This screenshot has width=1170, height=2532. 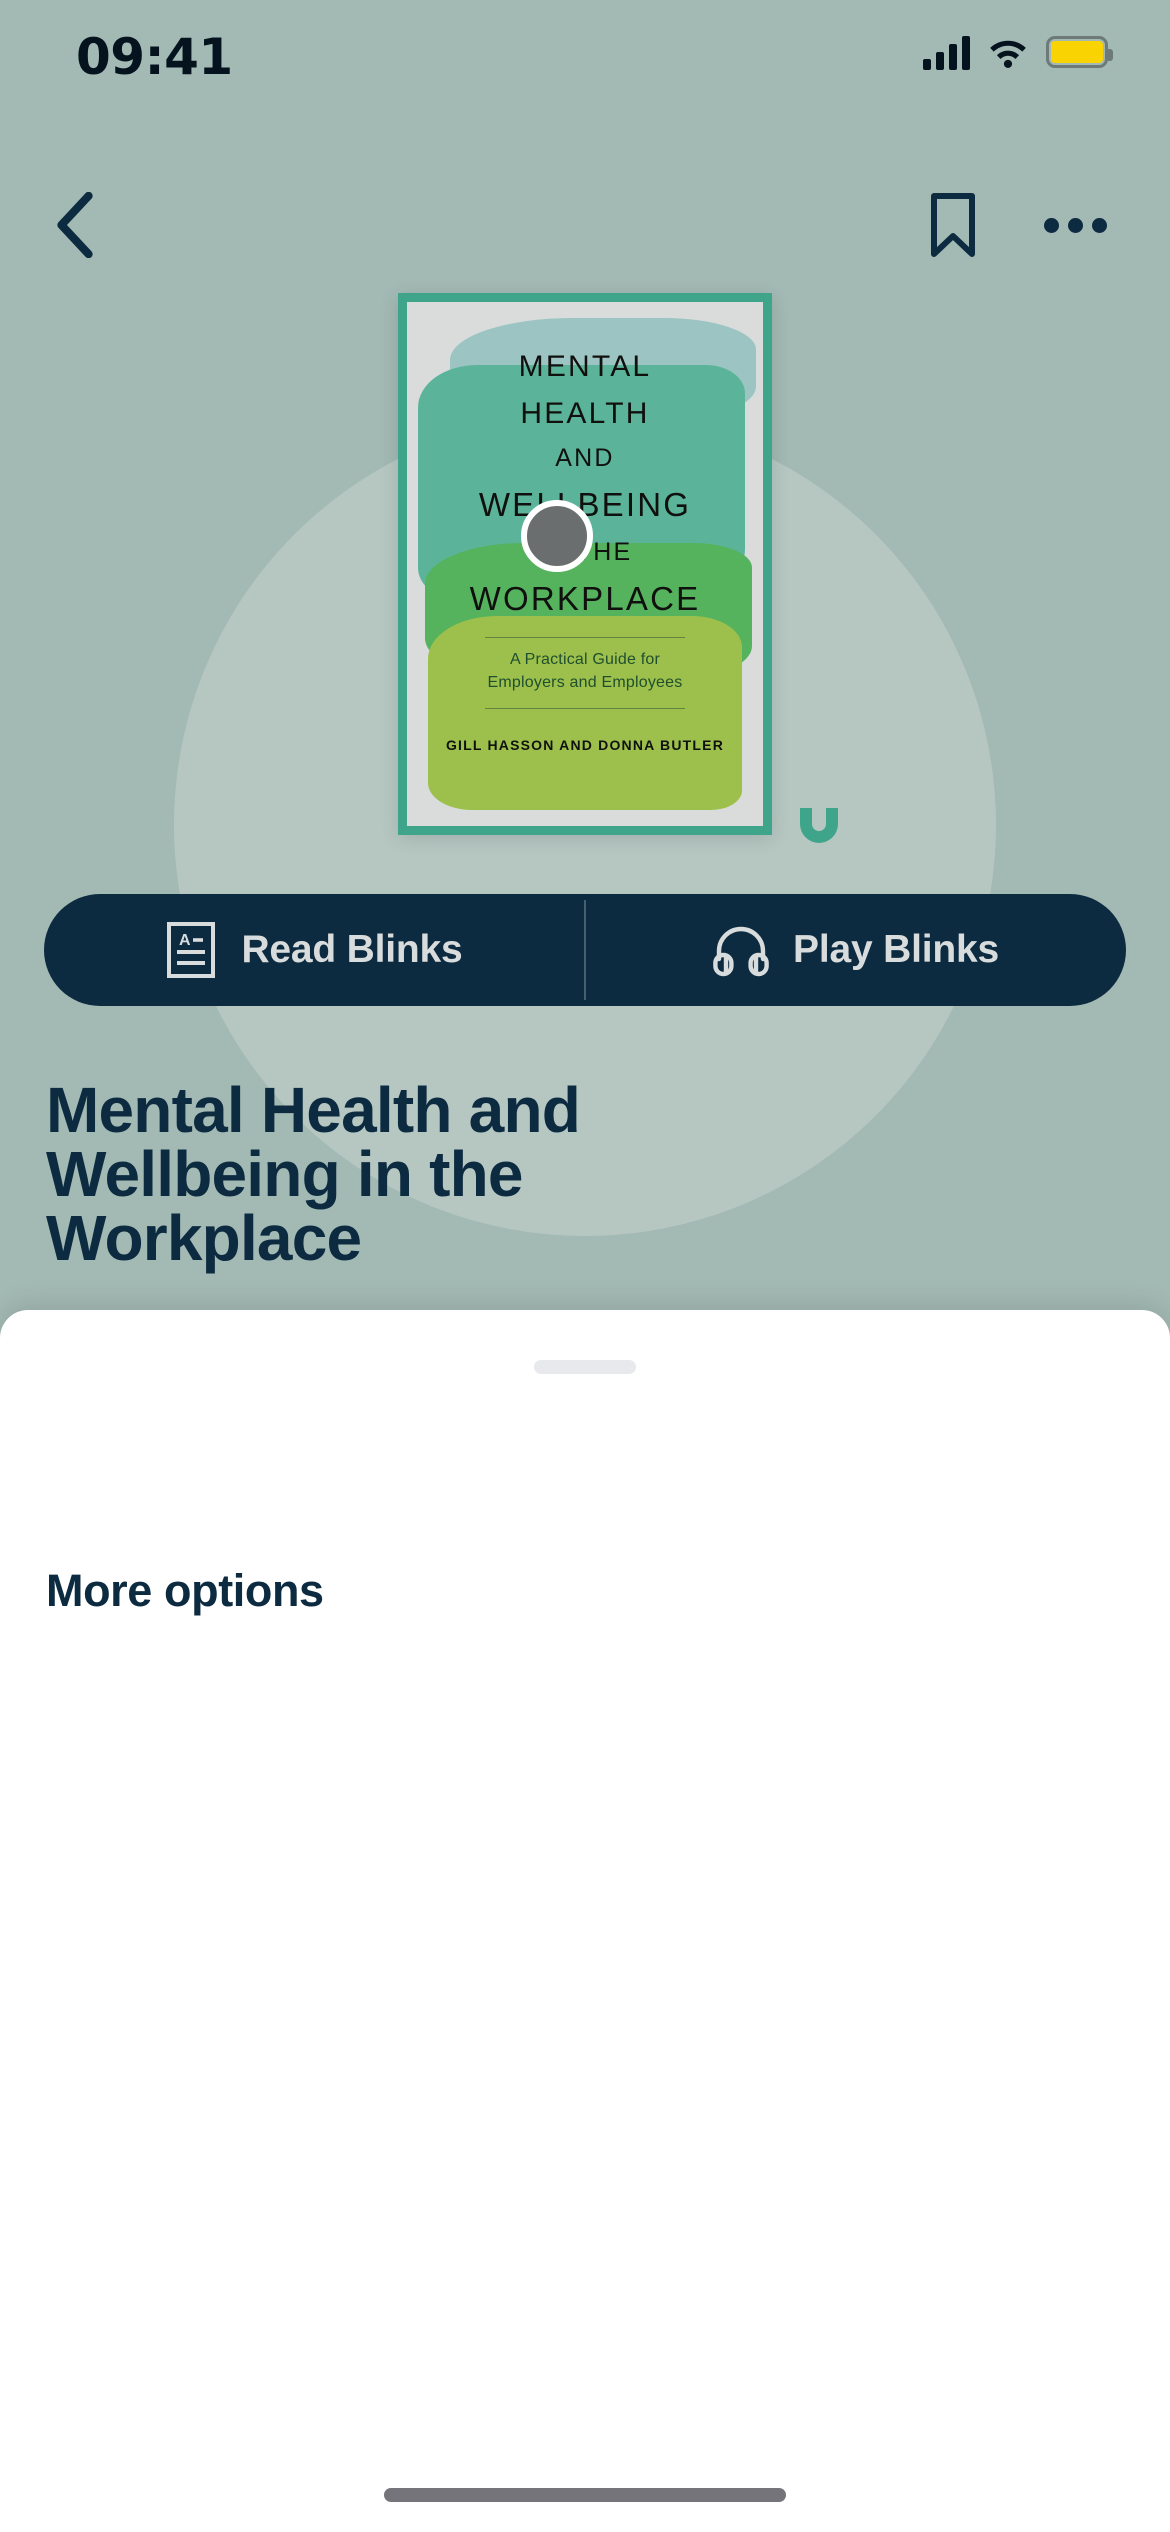 What do you see at coordinates (585, 744) in the screenshot?
I see `cover-authors: GILL HASSON AND DONNA BUTLER` at bounding box center [585, 744].